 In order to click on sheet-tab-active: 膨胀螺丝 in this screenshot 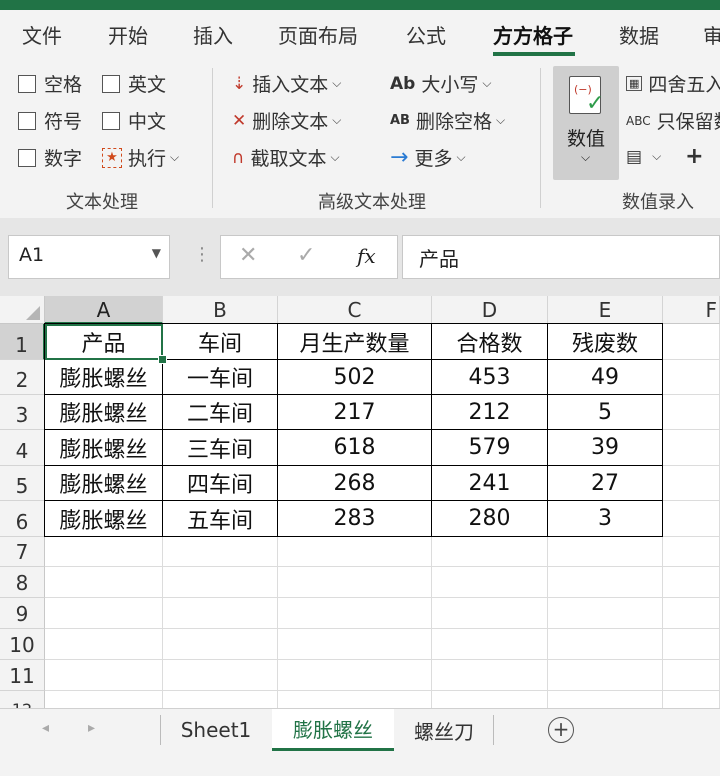, I will do `click(333, 730)`.